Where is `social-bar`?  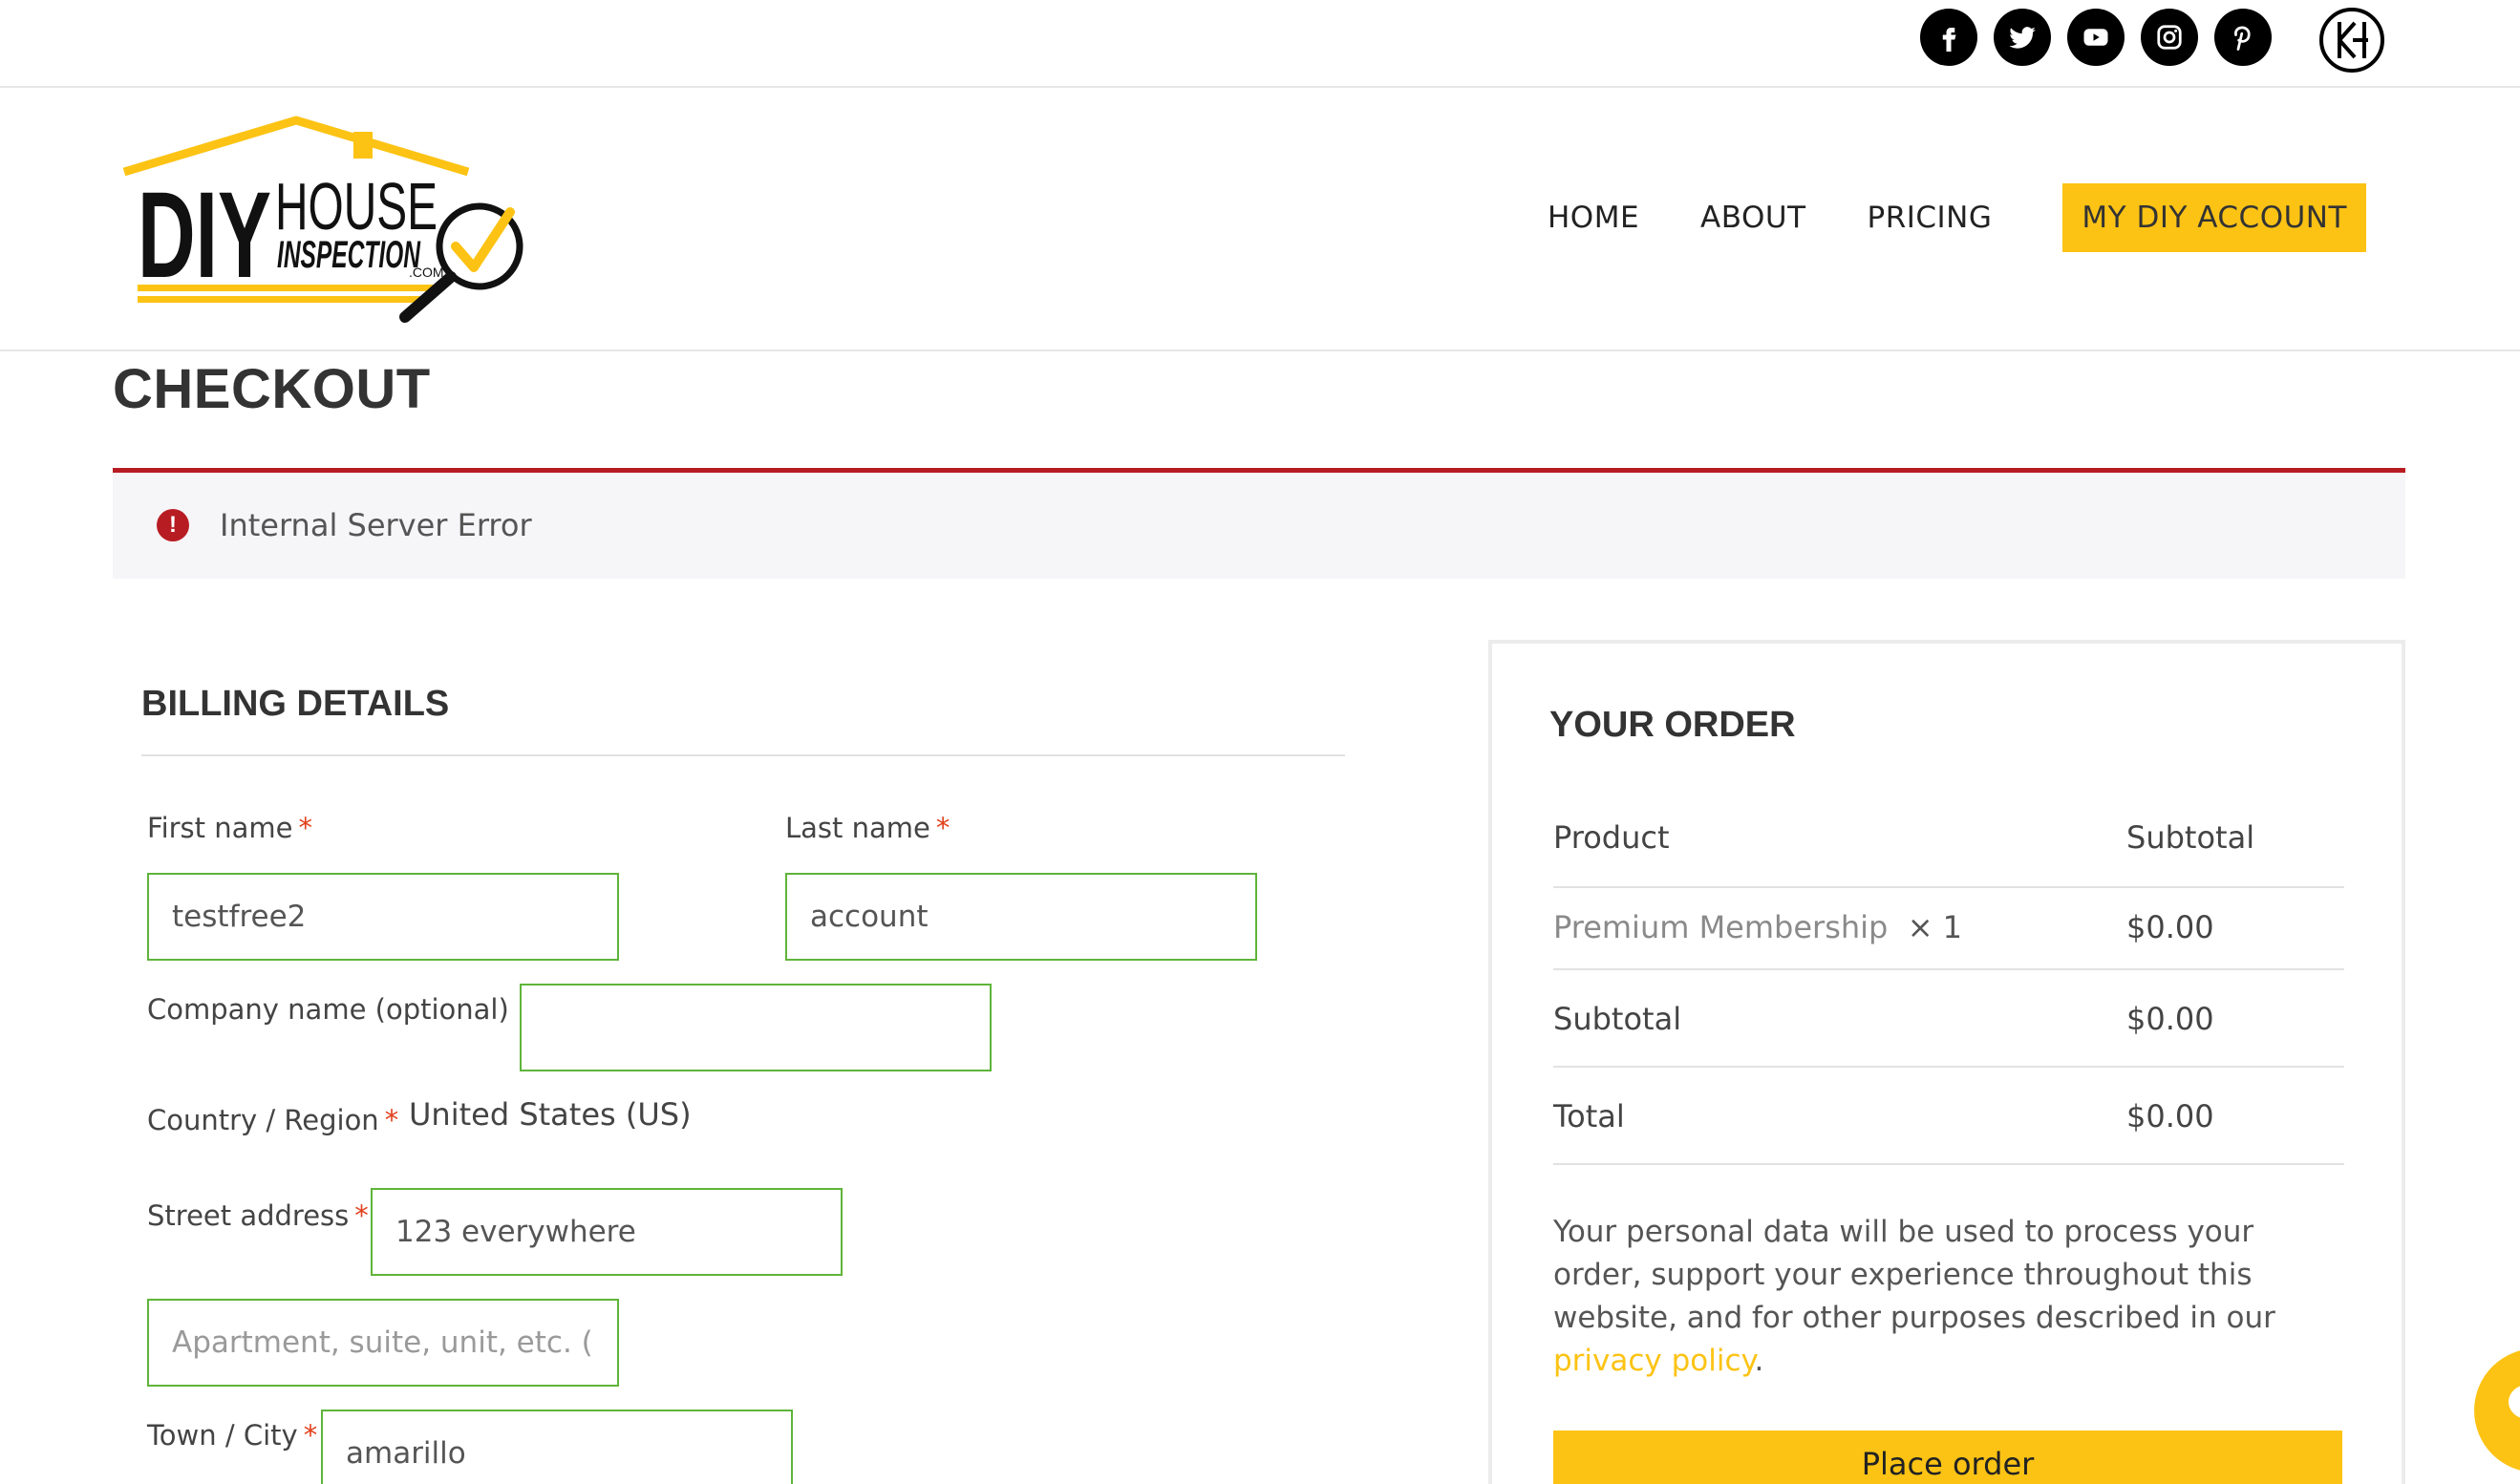
social-bar is located at coordinates (1260, 44).